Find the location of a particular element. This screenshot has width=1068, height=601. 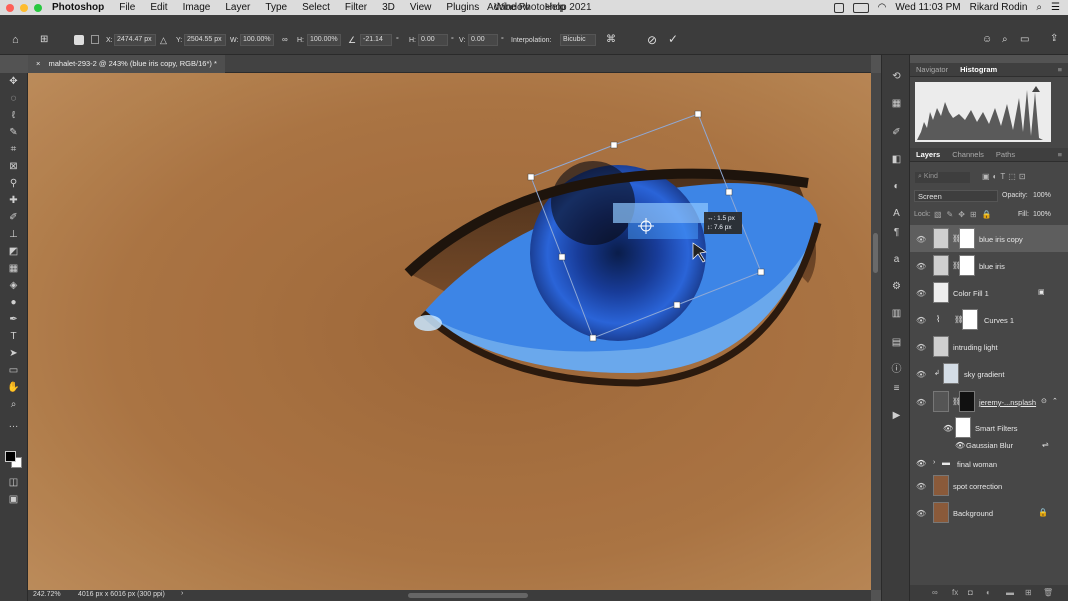

vskew-field: 0.00 is located at coordinates (483, 40).